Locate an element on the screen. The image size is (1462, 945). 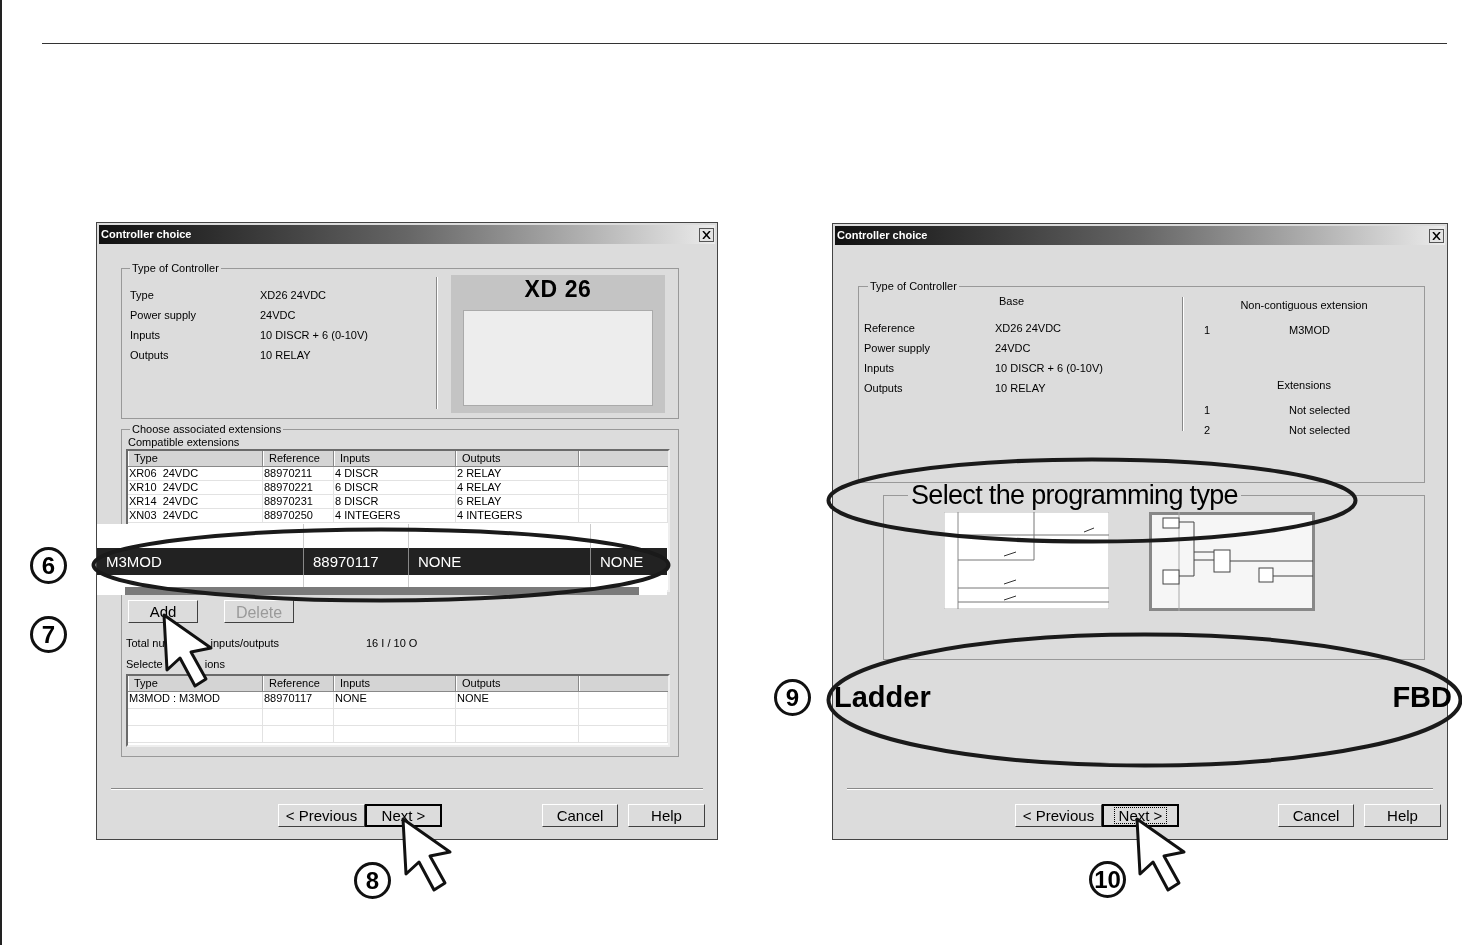
field-label: Type is located at coordinates (142, 295).